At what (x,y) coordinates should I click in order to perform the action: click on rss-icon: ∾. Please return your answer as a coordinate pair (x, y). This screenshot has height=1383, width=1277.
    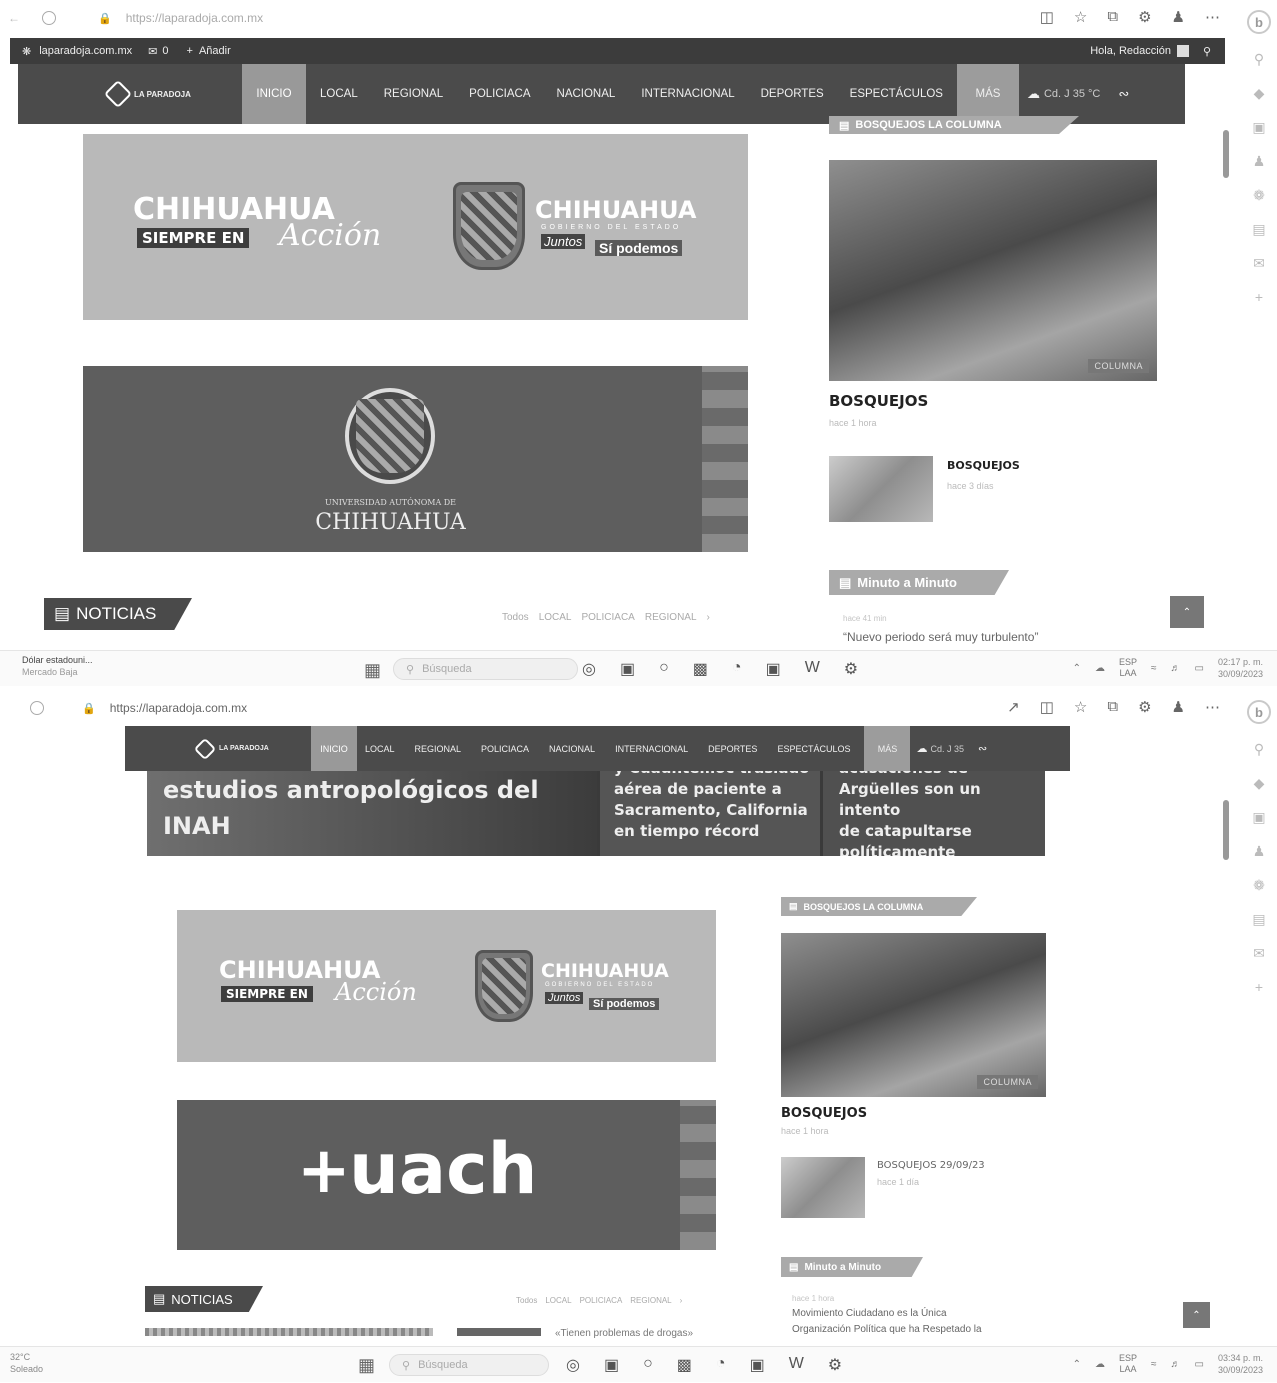
    Looking at the image, I should click on (982, 748).